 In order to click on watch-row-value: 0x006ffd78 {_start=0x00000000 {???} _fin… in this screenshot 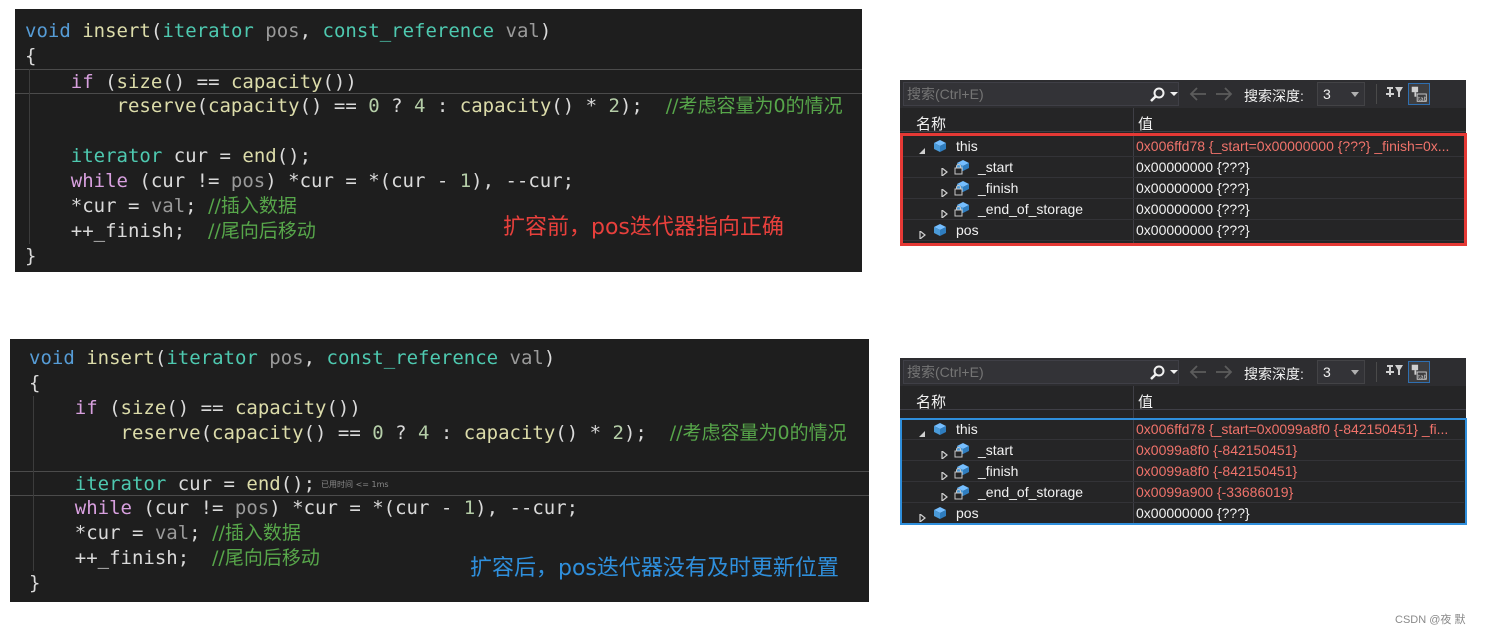, I will do `click(1298, 146)`.